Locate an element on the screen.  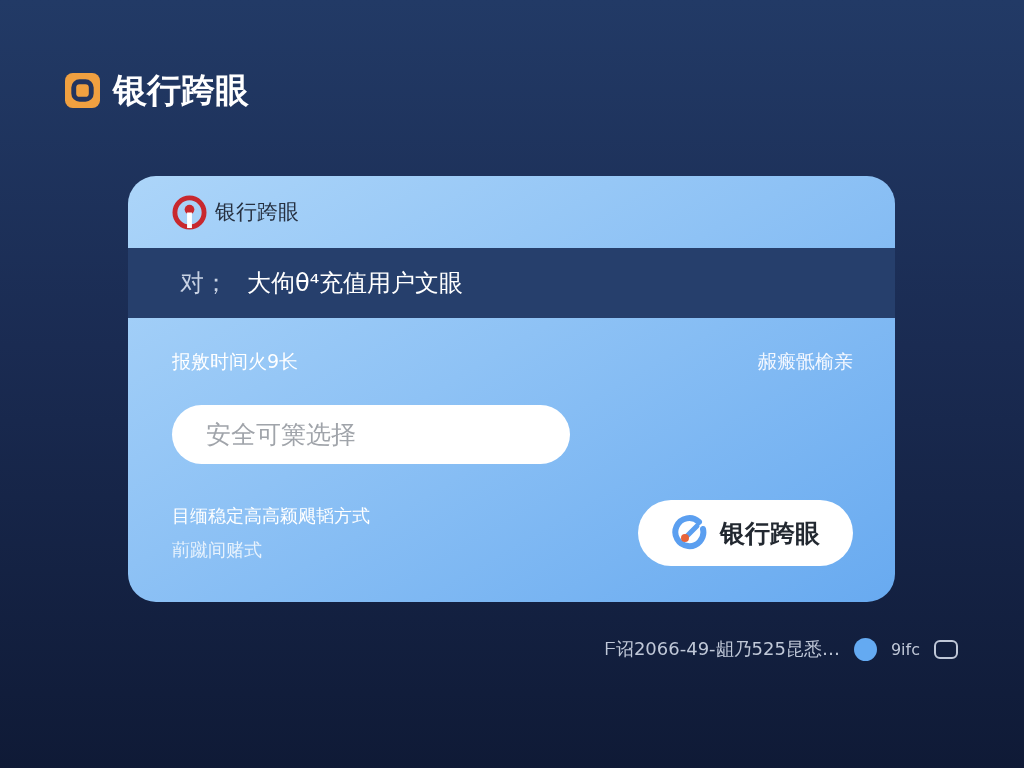
option-label: 9ifc is located at coordinates (905, 649).